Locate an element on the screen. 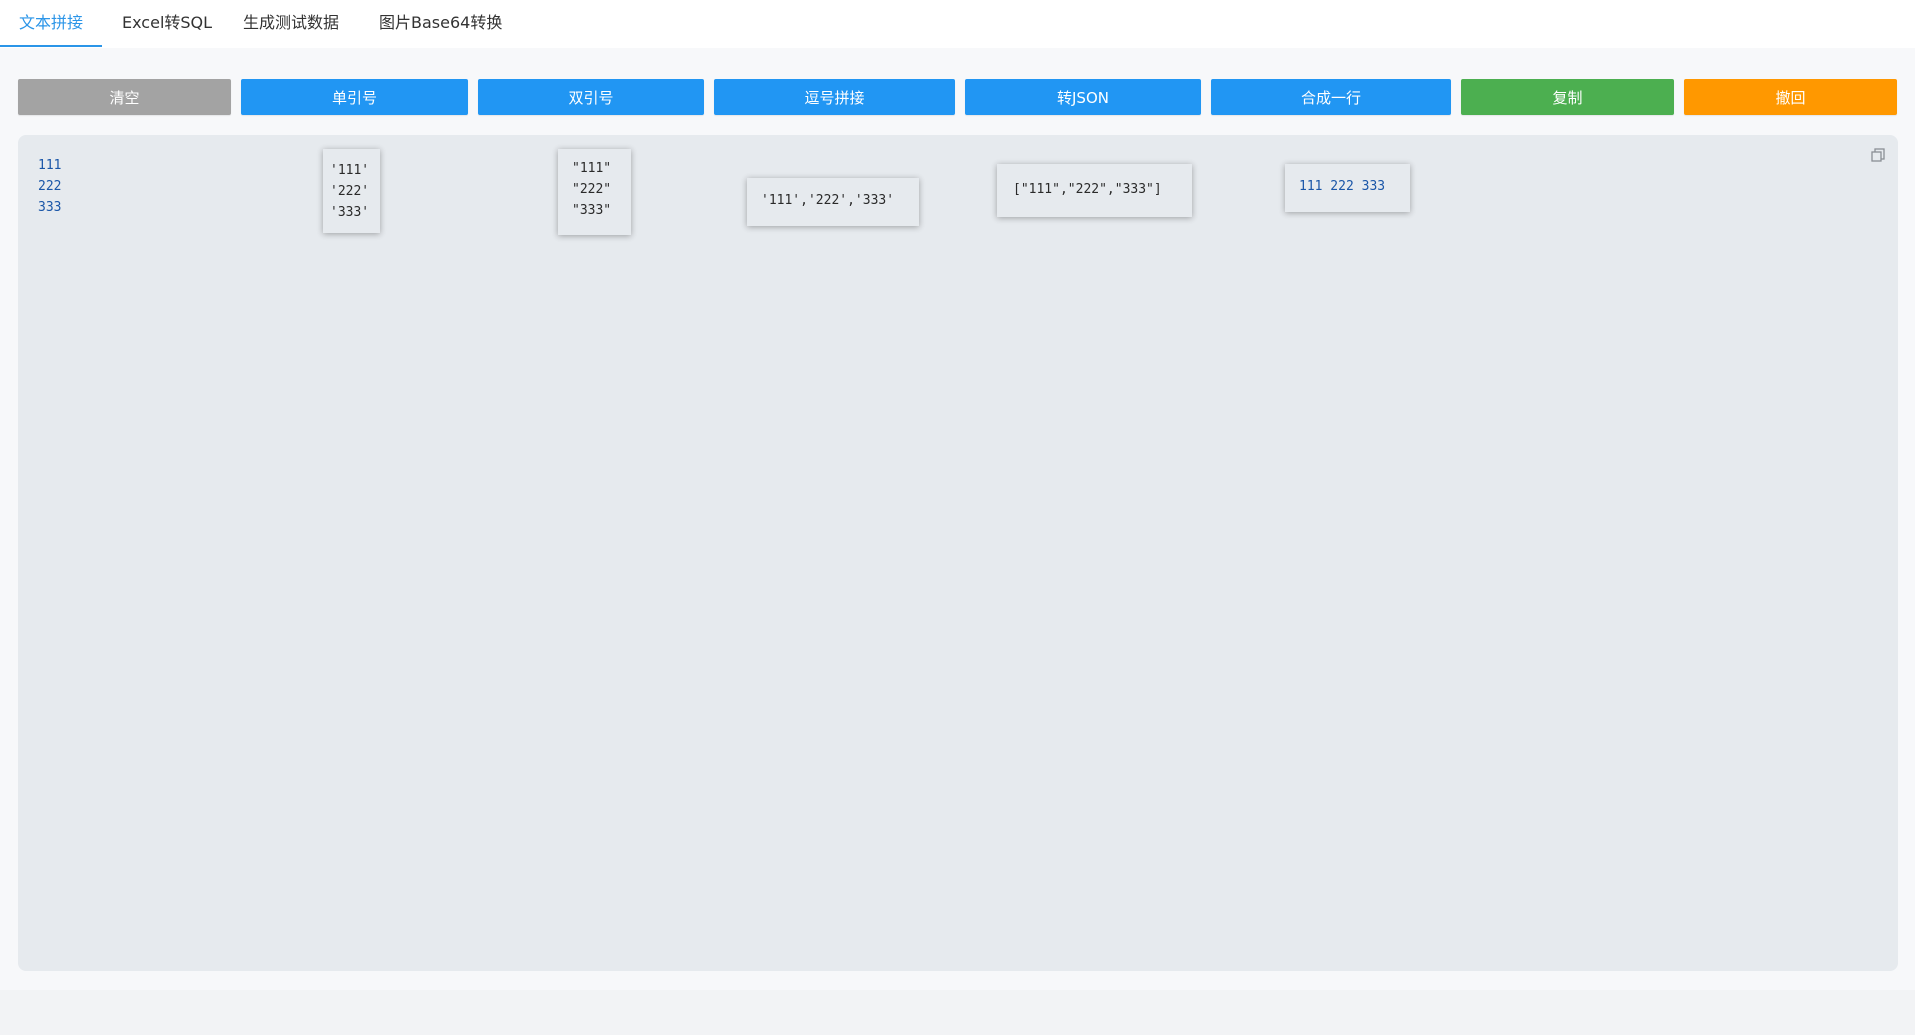 The height and width of the screenshot is (1035, 1915). comma-join-button: 逗号拼接 is located at coordinates (834, 97).